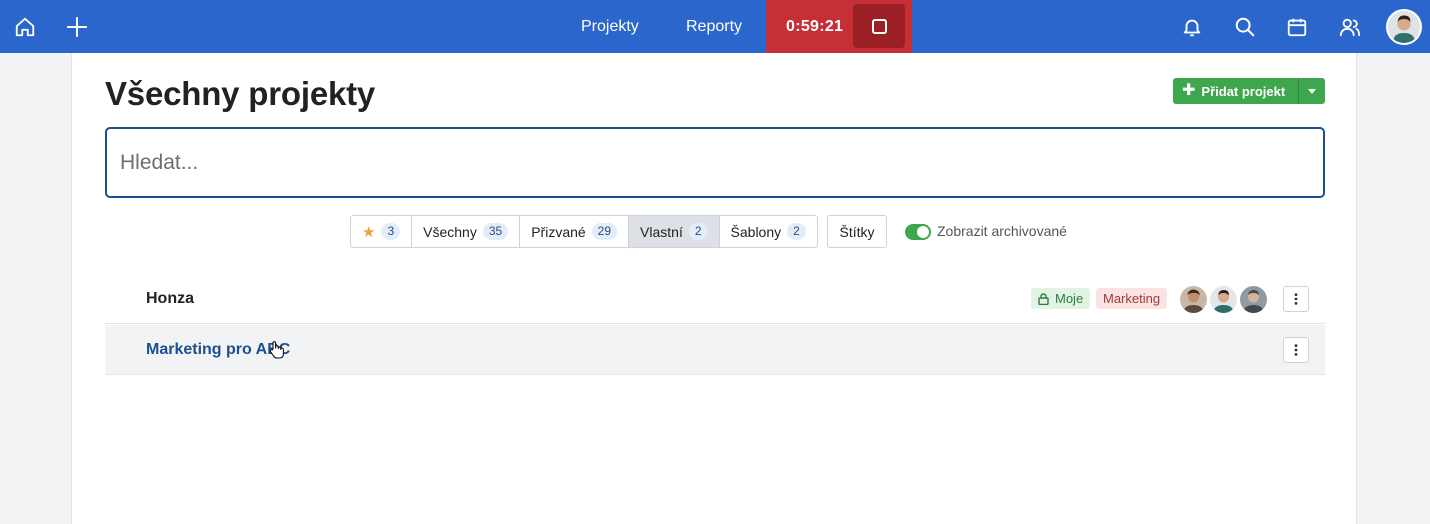 Image resolution: width=1430 pixels, height=524 pixels. I want to click on filter-label: Přizvané, so click(558, 231).